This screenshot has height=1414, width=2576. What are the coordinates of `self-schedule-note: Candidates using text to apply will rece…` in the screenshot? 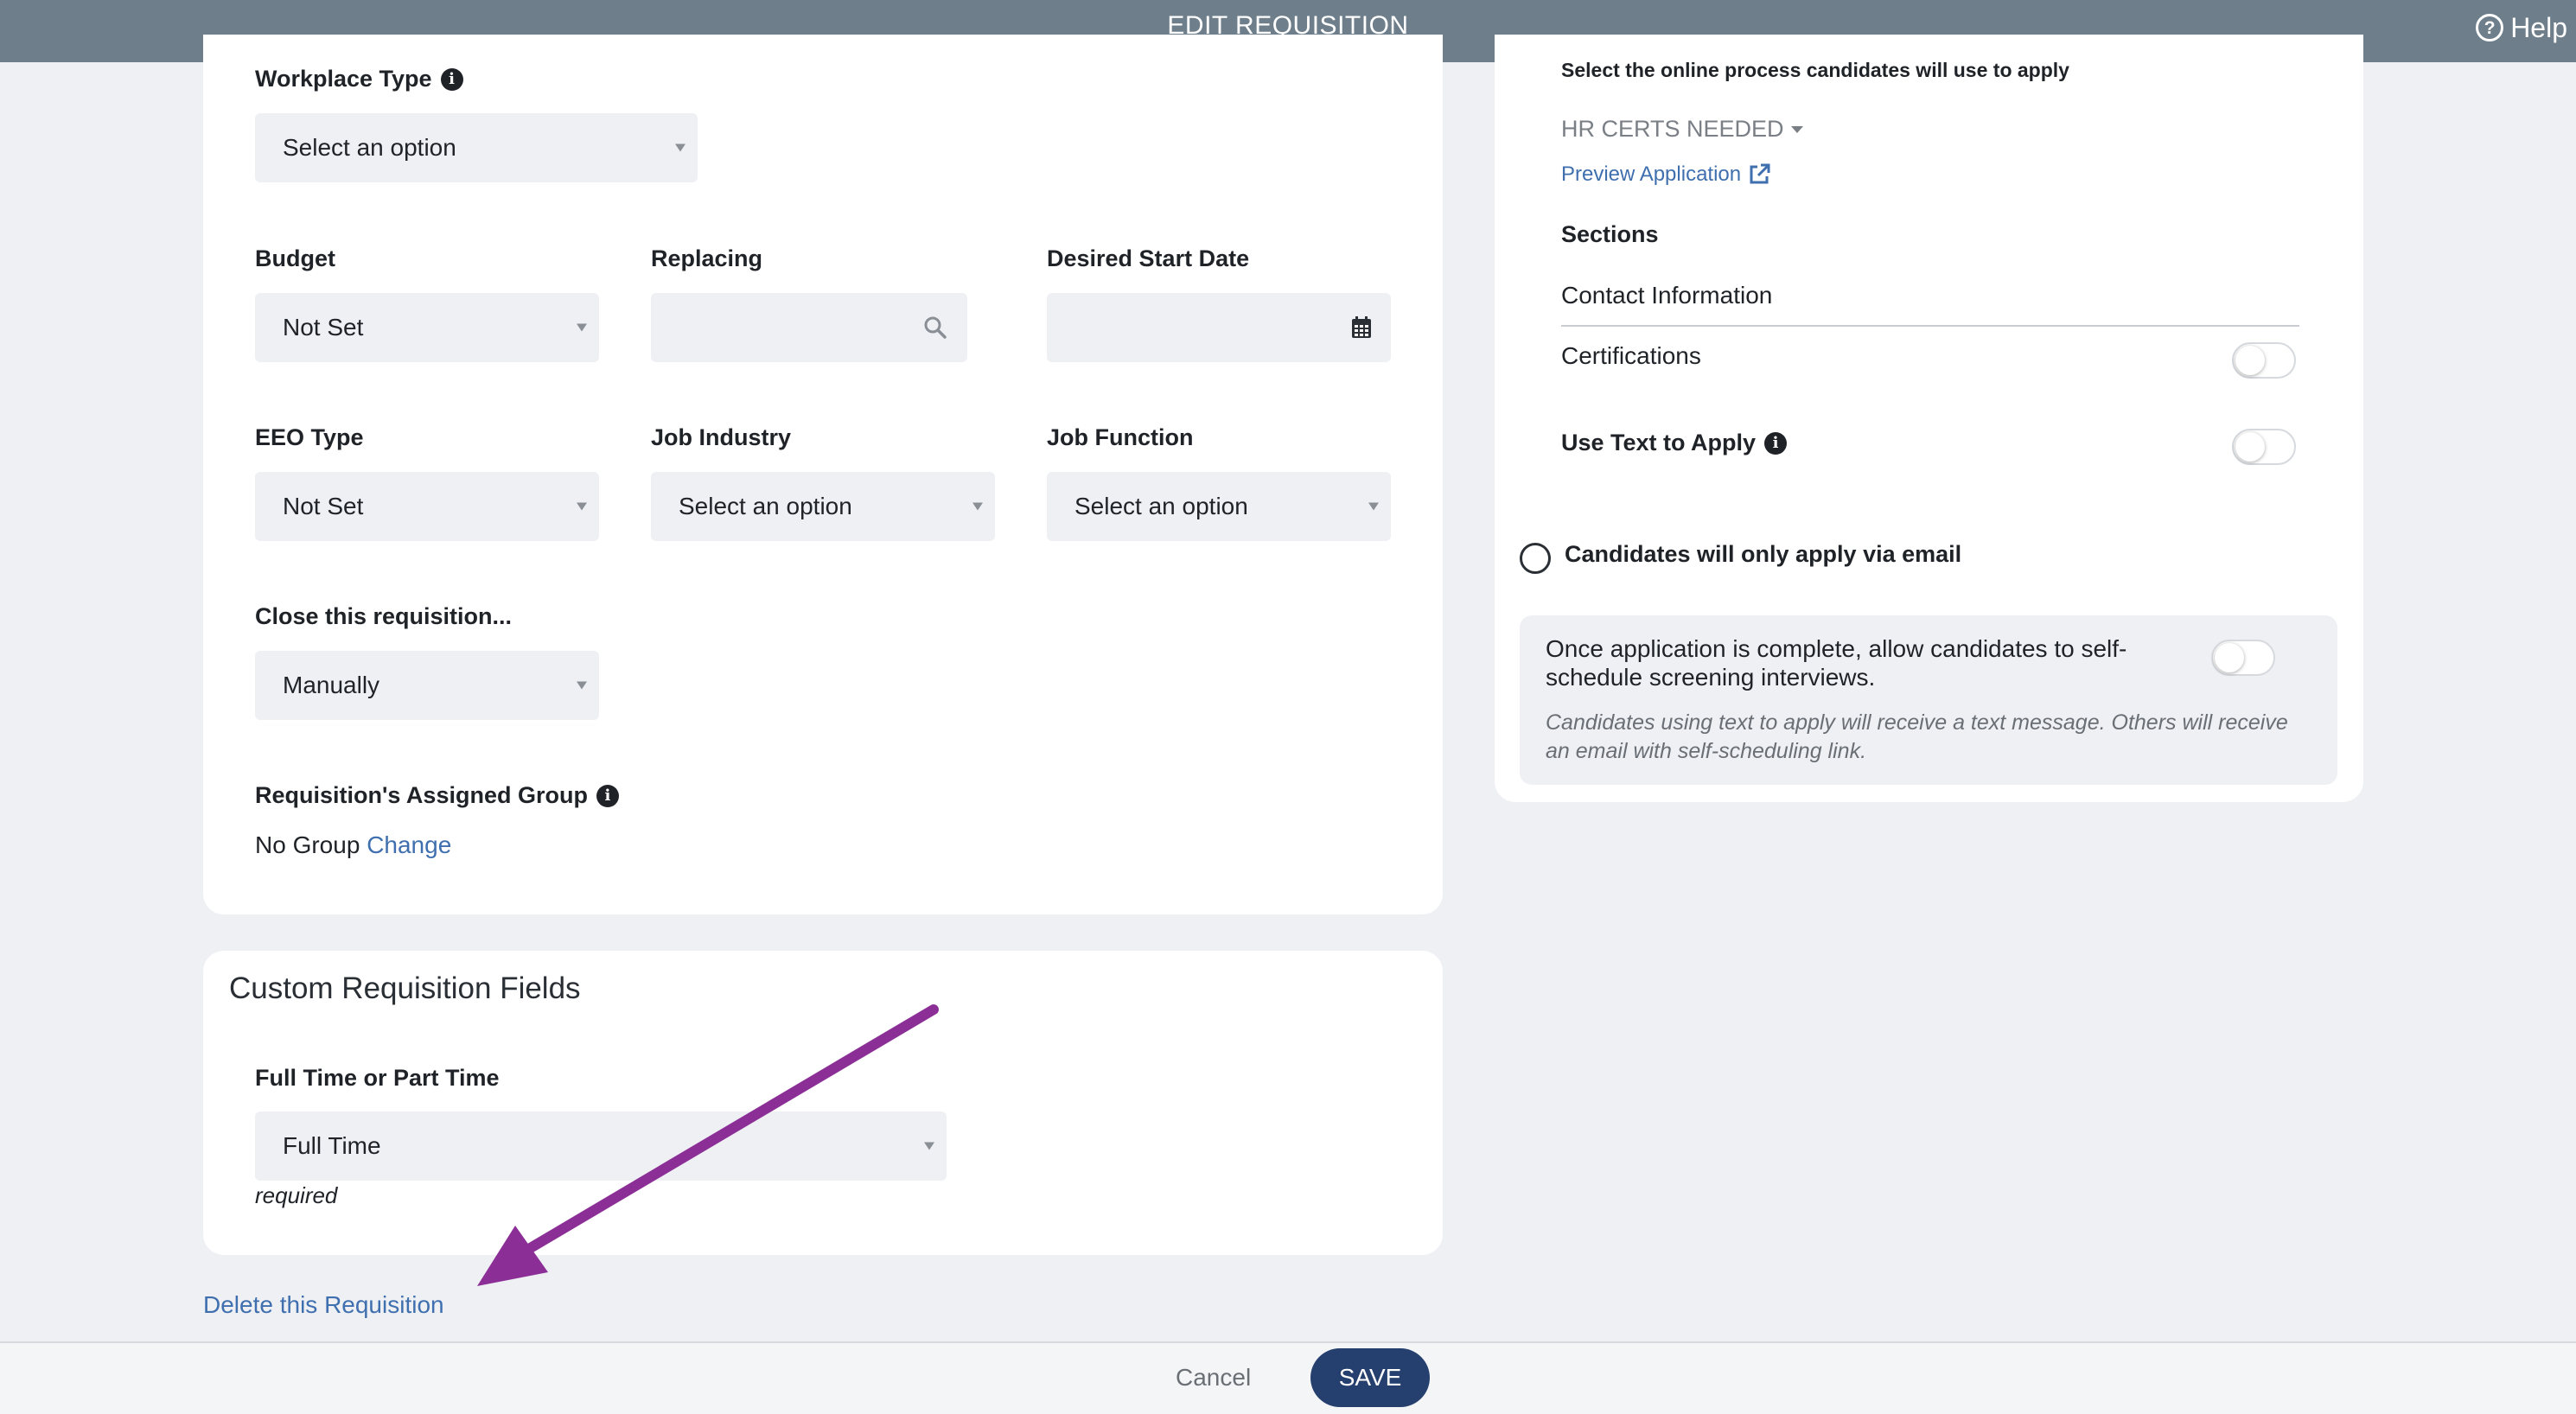 It's located at (1917, 736).